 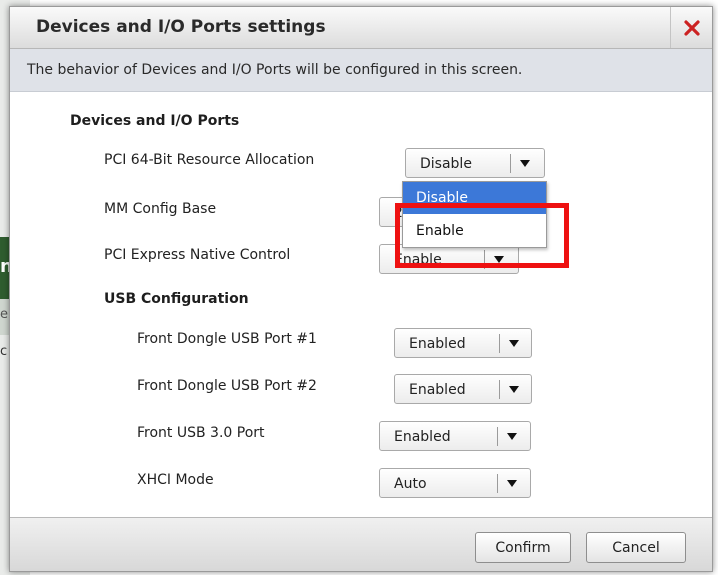 I want to click on usb3-value: Enabled, so click(x=422, y=437).